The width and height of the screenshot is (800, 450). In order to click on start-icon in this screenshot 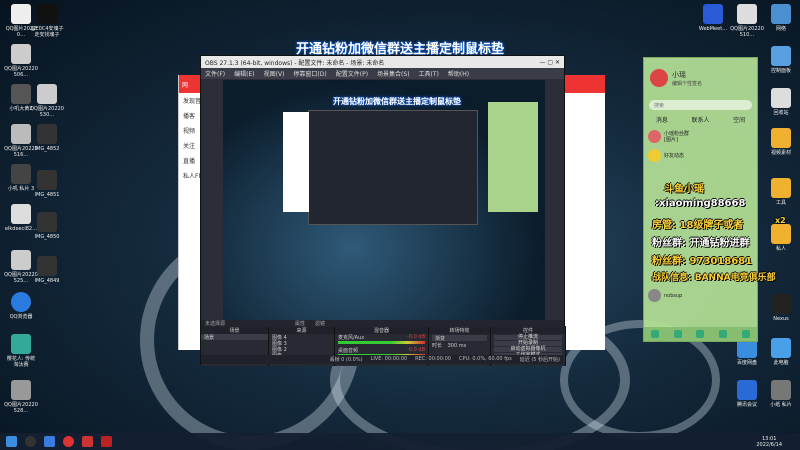, I will do `click(11, 441)`.